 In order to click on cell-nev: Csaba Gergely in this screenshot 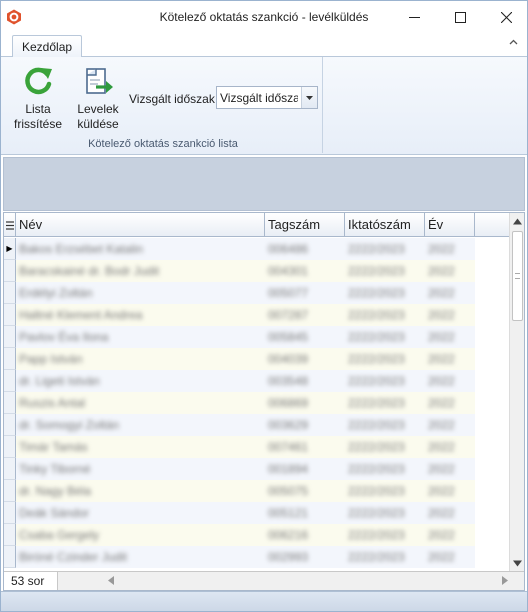, I will do `click(140, 535)`.